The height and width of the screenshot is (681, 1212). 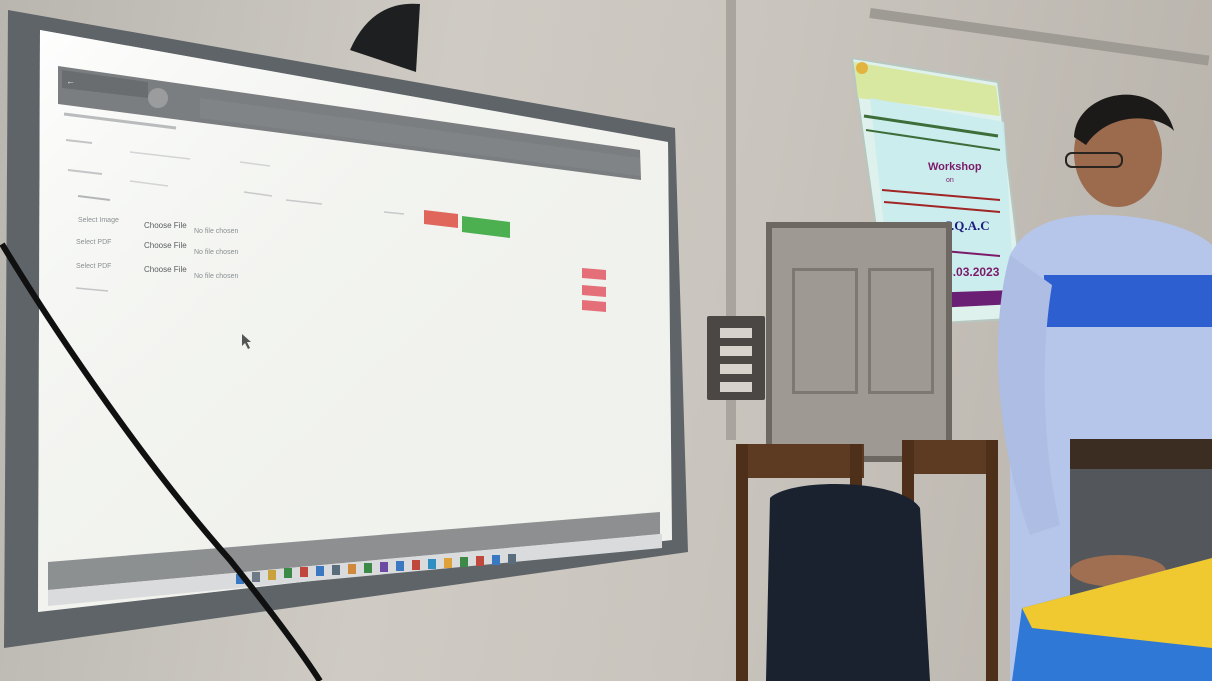 I want to click on avatar, so click(x=158, y=98).